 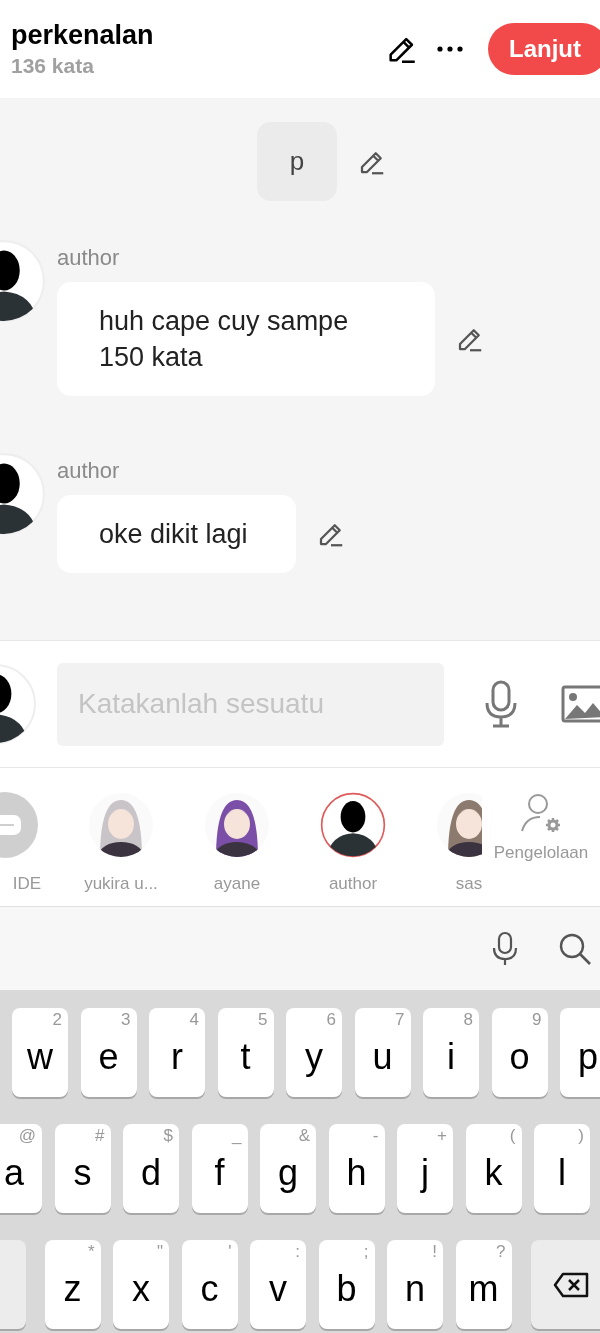 I want to click on key-hint: ;, so click(x=366, y=1252).